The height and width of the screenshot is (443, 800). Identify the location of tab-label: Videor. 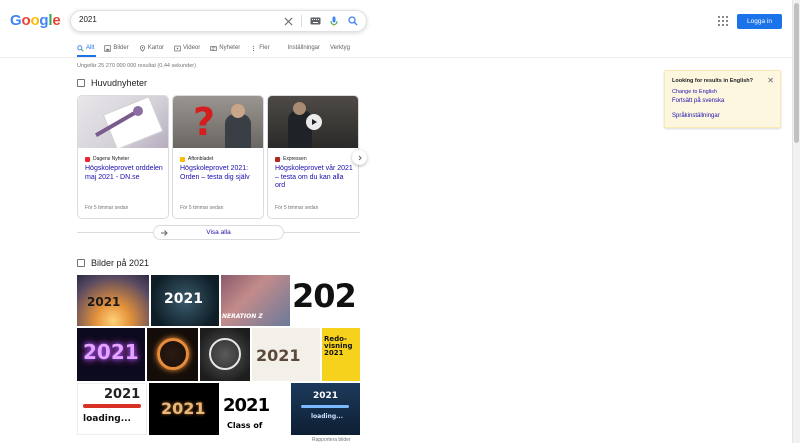
(192, 48).